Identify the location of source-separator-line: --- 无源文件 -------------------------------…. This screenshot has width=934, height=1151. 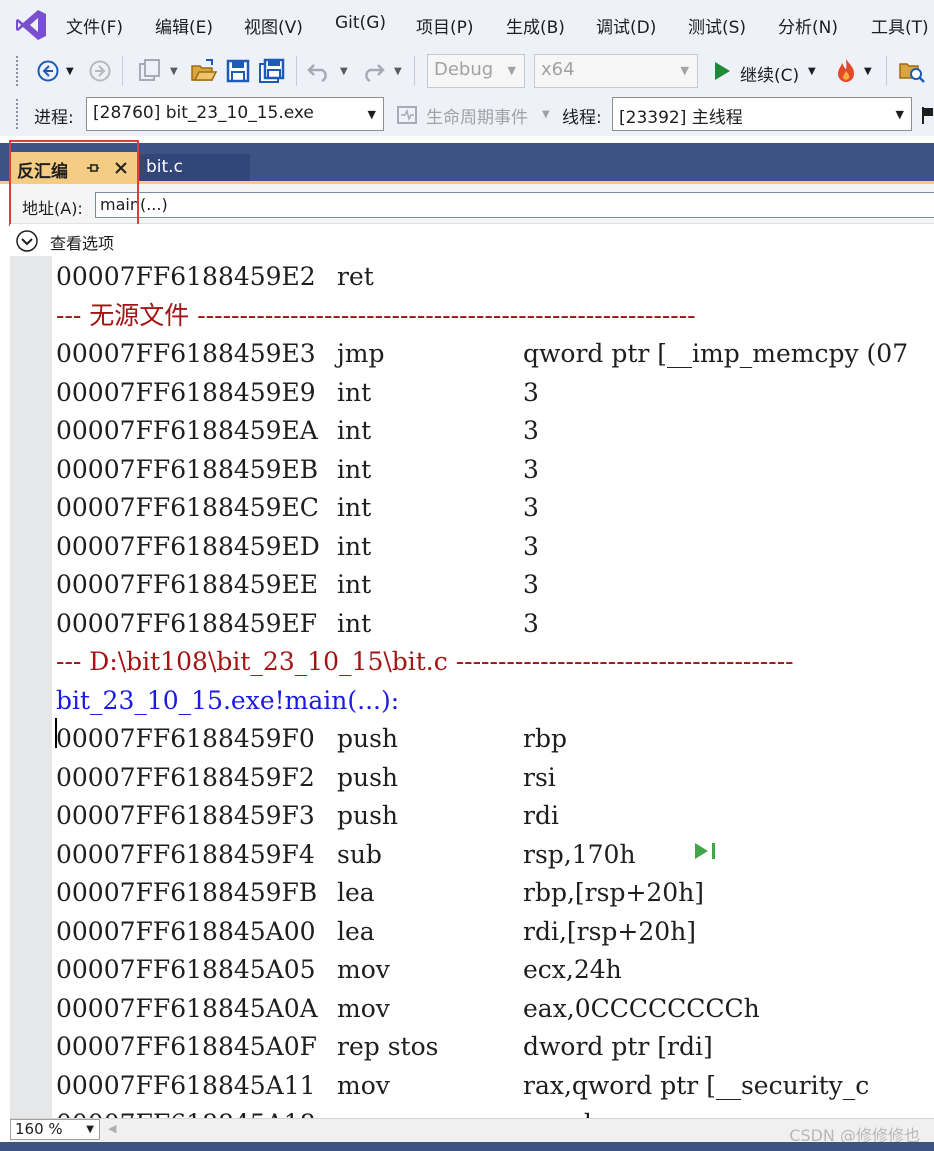
(376, 316).